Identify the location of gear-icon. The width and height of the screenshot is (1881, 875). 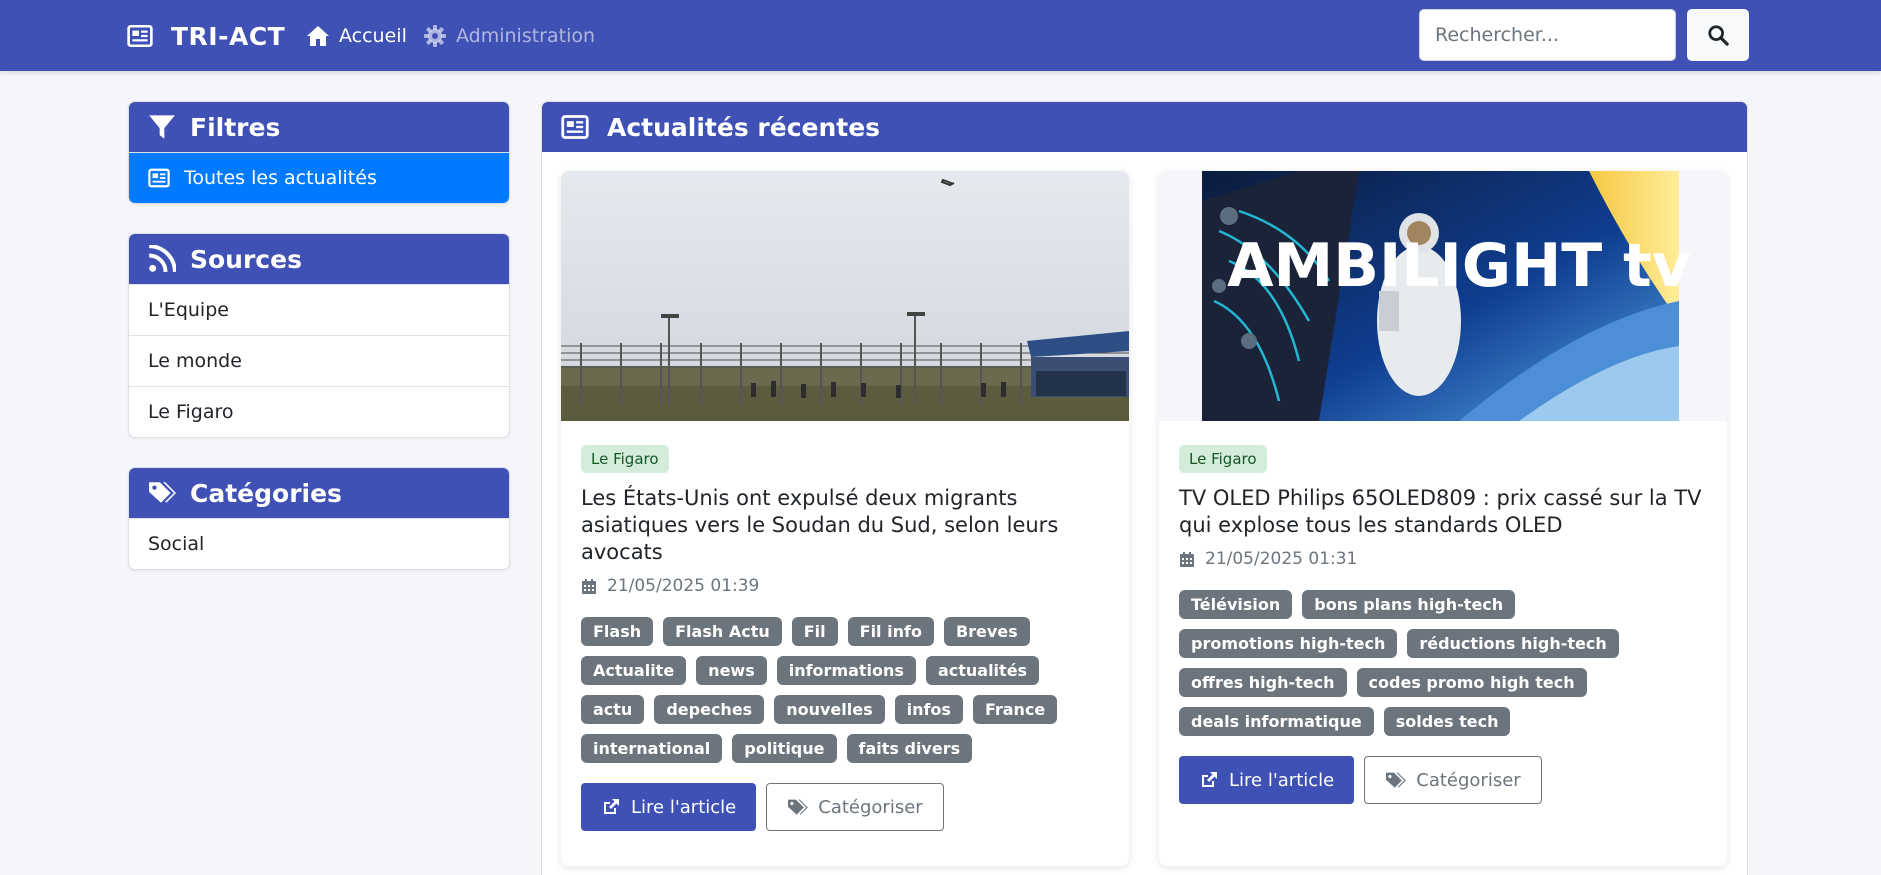
(435, 36).